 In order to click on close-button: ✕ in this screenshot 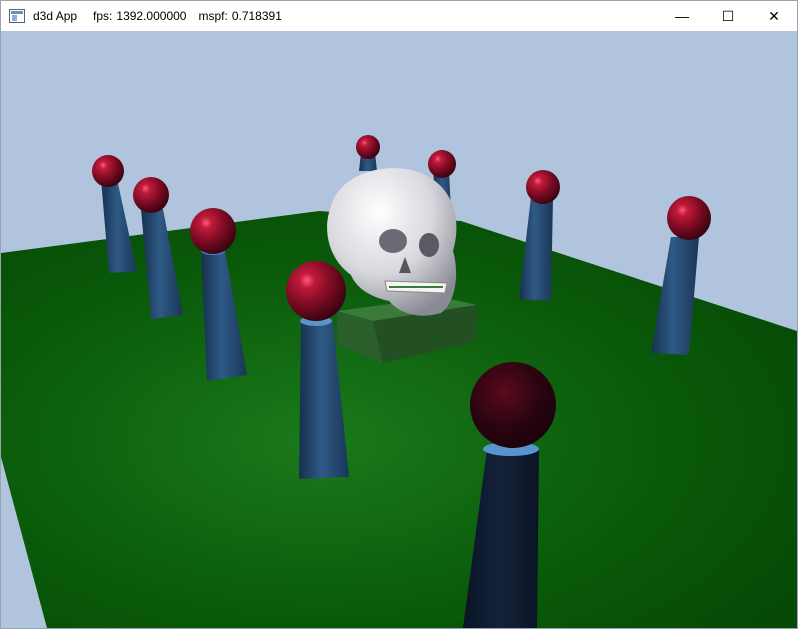, I will do `click(774, 16)`.